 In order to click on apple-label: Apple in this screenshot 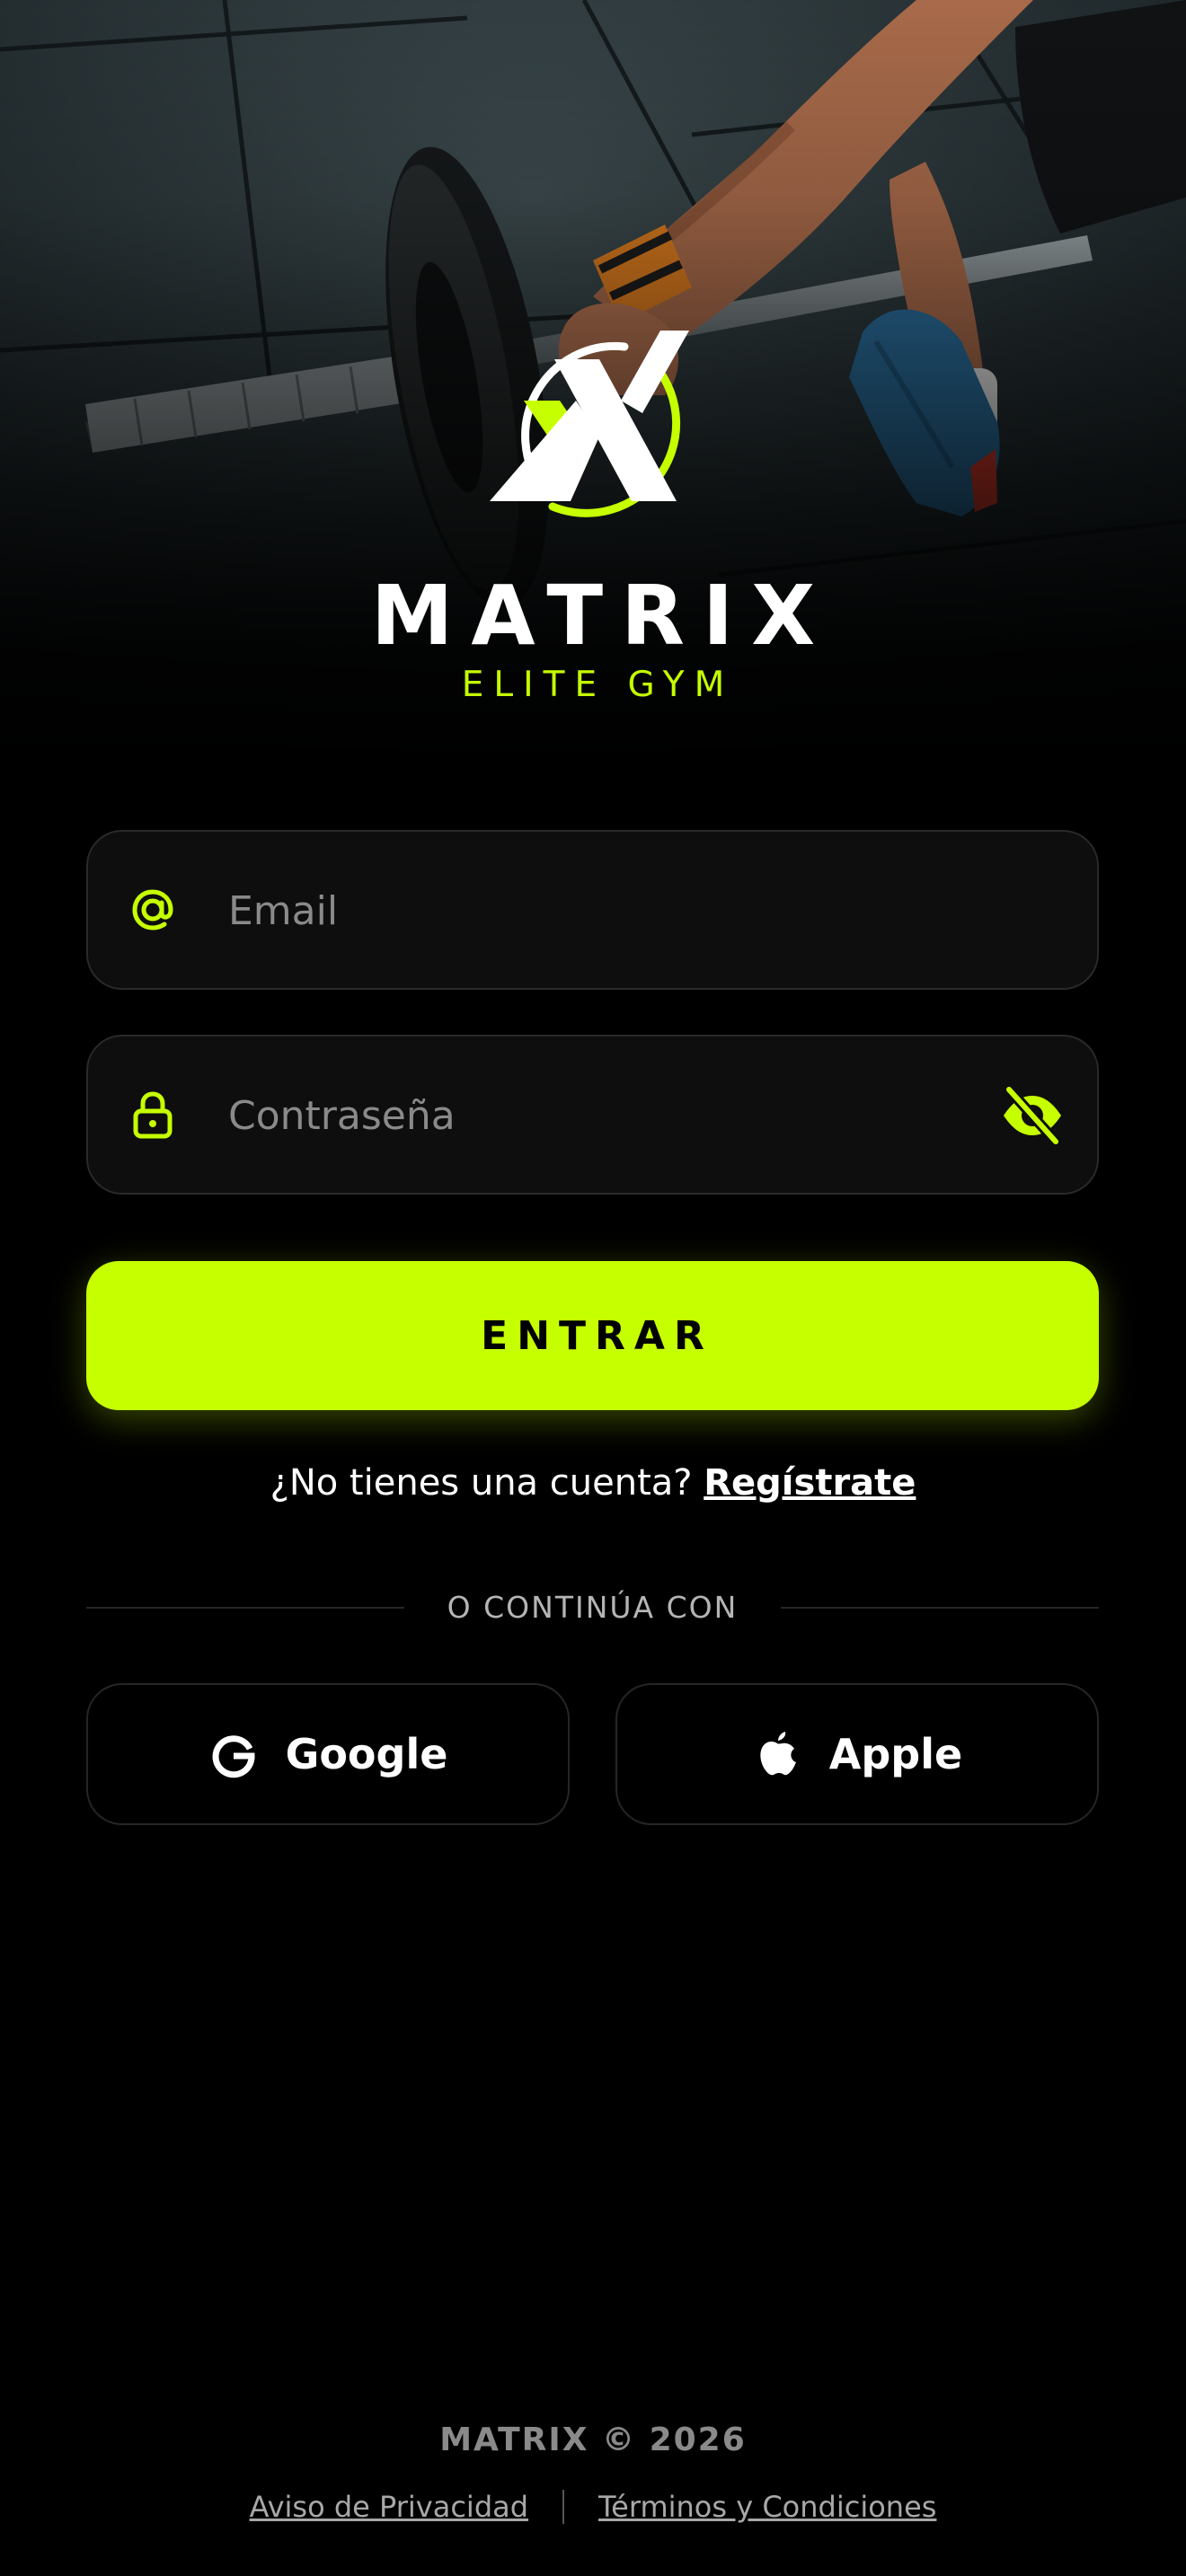, I will do `click(895, 1754)`.